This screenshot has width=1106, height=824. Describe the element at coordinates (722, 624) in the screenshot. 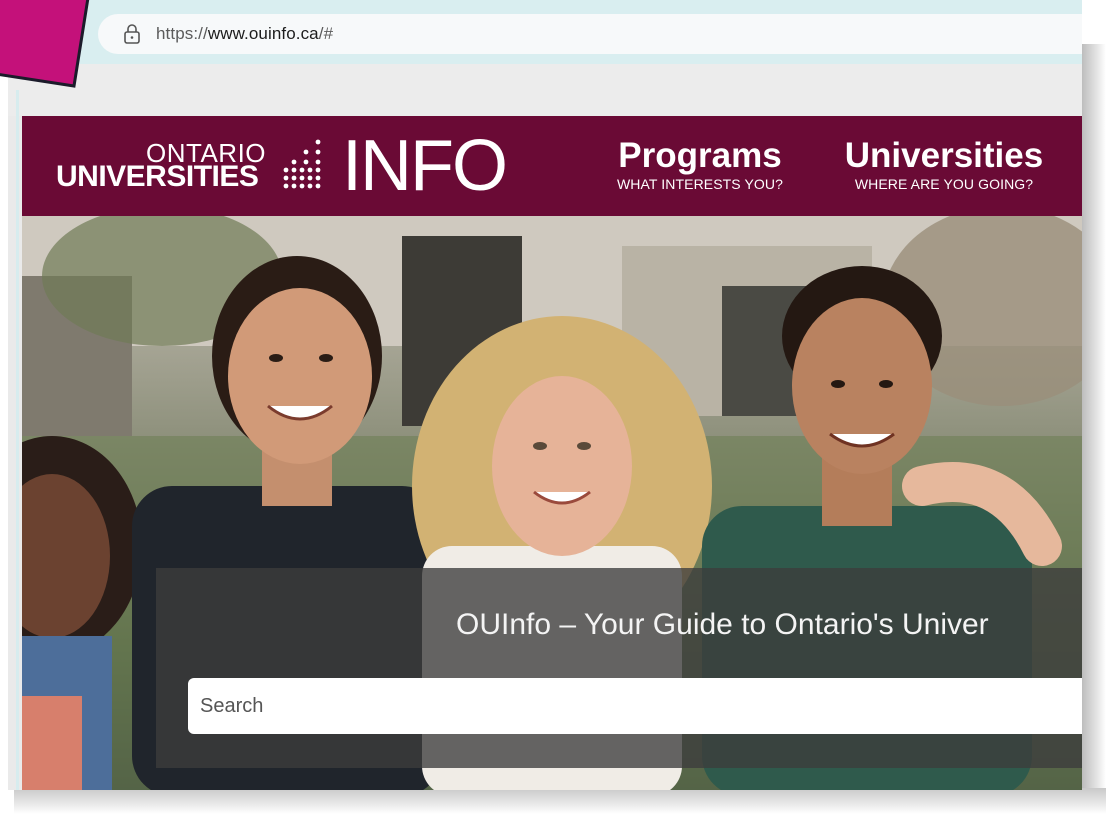

I see `hero-tagline: OUInfo – Your Guide to Ontario's Univer` at that location.